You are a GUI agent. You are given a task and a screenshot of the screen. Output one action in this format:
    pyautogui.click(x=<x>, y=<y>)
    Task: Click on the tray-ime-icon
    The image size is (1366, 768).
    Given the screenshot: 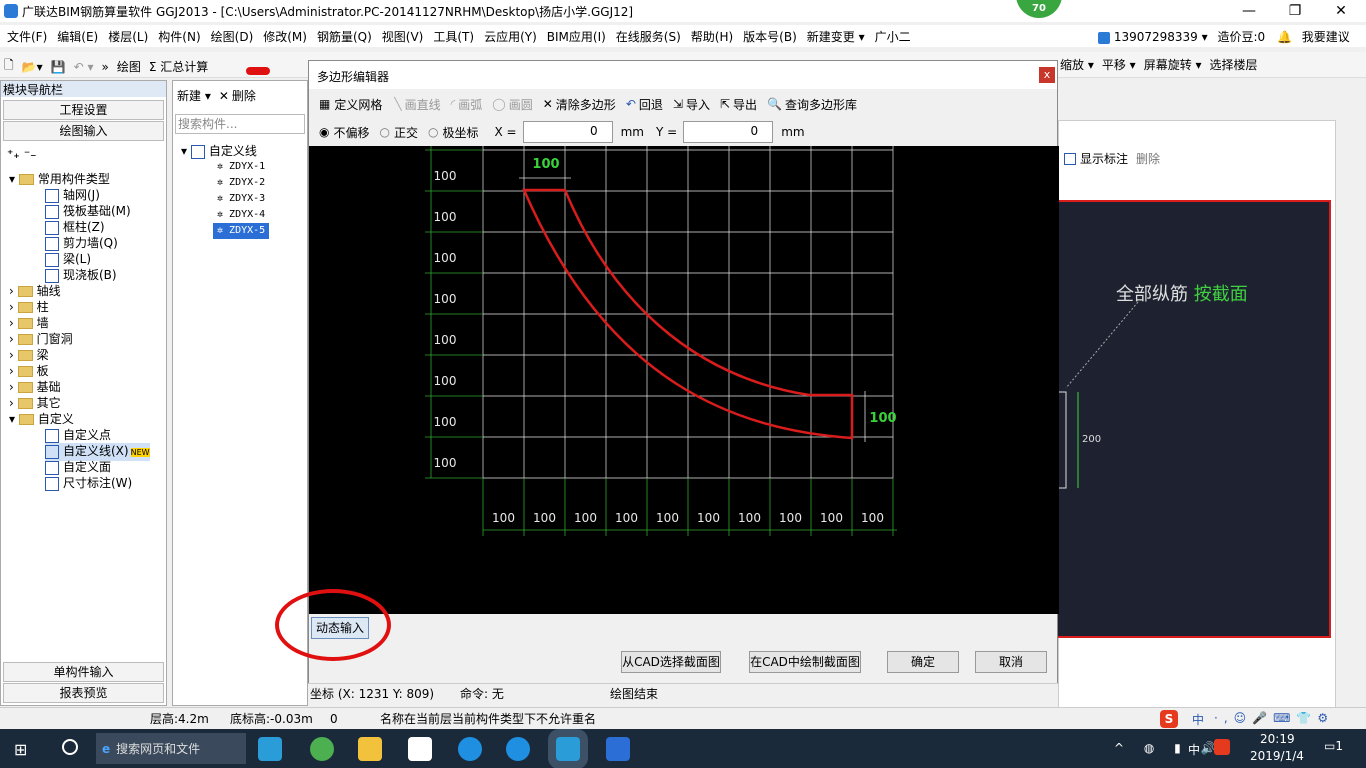 What is the action you would take?
    pyautogui.click(x=1222, y=747)
    